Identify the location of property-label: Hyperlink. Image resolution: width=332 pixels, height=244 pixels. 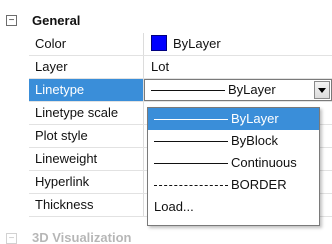
(86, 182).